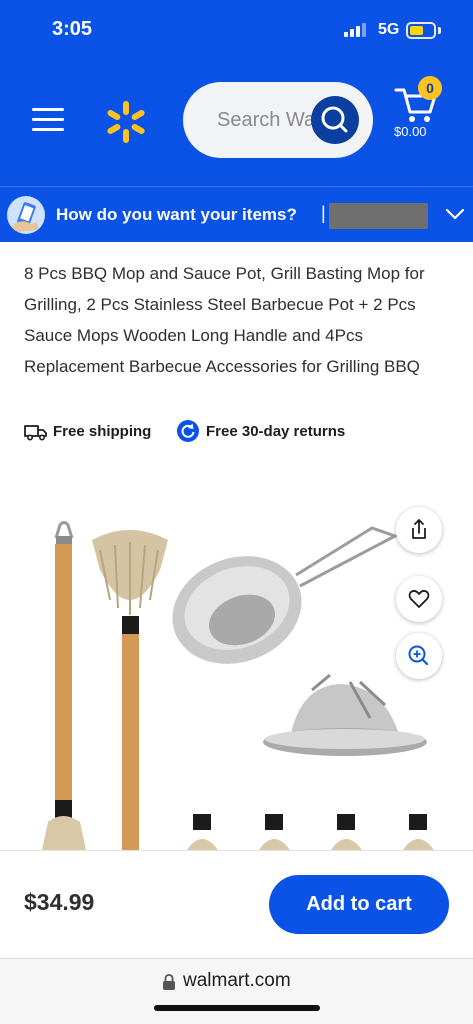 The height and width of the screenshot is (1024, 473). I want to click on battery-icon, so click(421, 30).